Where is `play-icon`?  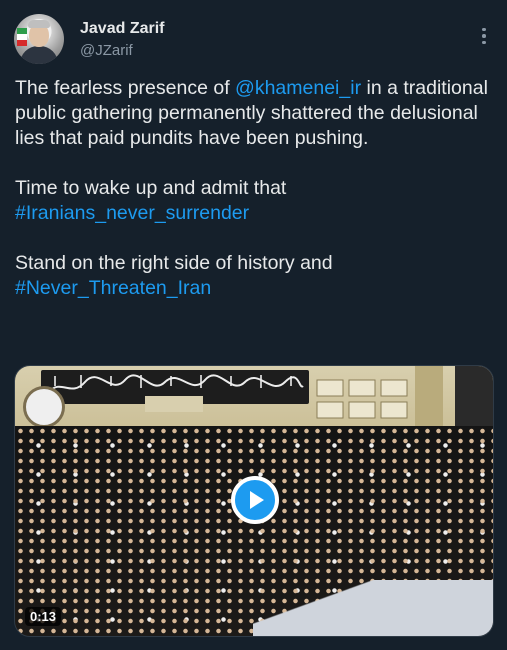 play-icon is located at coordinates (255, 500).